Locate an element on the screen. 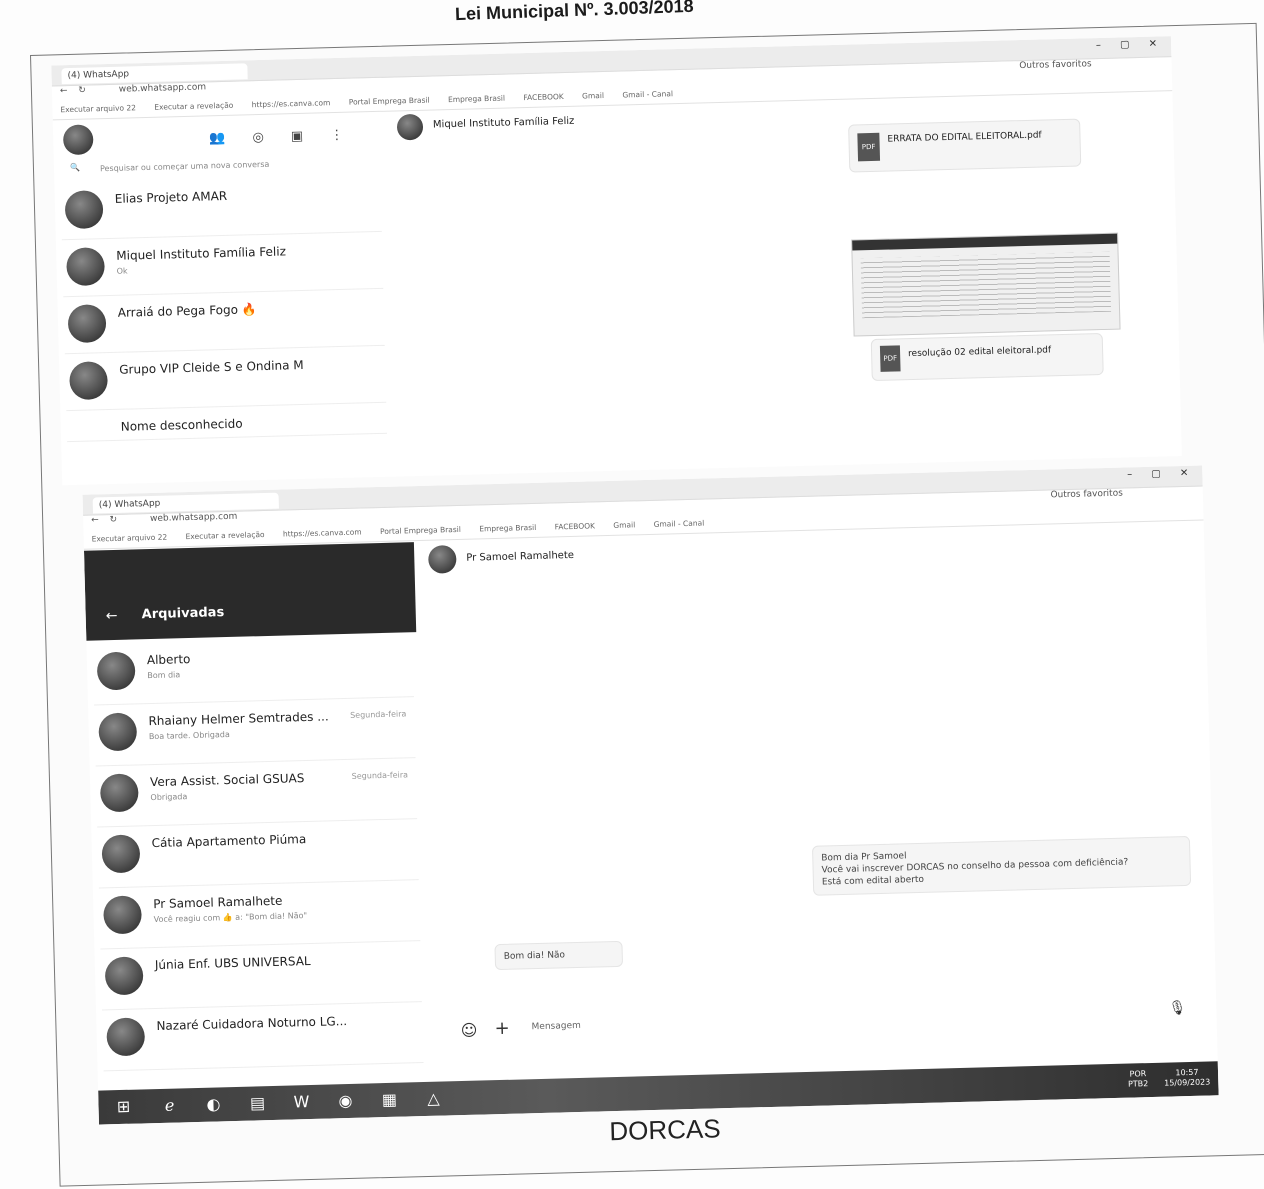  chat-preview: Você reagiu com 👍 a: "Bom dia! Não" is located at coordinates (230, 918).